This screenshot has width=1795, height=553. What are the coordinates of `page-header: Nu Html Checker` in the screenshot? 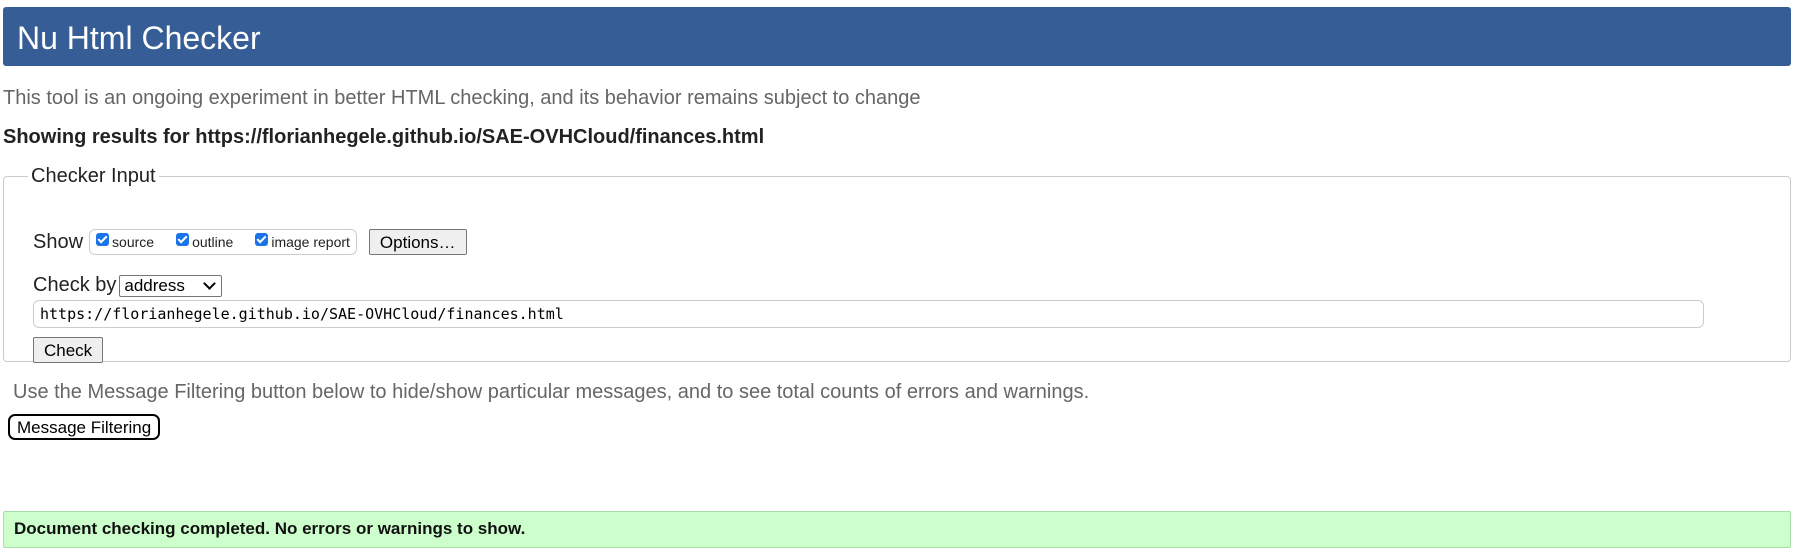 It's located at (897, 36).